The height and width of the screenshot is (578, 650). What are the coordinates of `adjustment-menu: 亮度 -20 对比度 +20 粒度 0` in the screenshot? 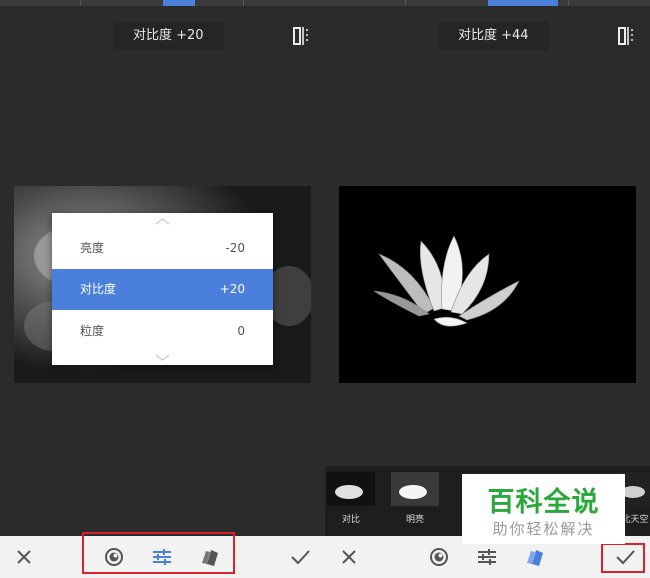 It's located at (162, 289).